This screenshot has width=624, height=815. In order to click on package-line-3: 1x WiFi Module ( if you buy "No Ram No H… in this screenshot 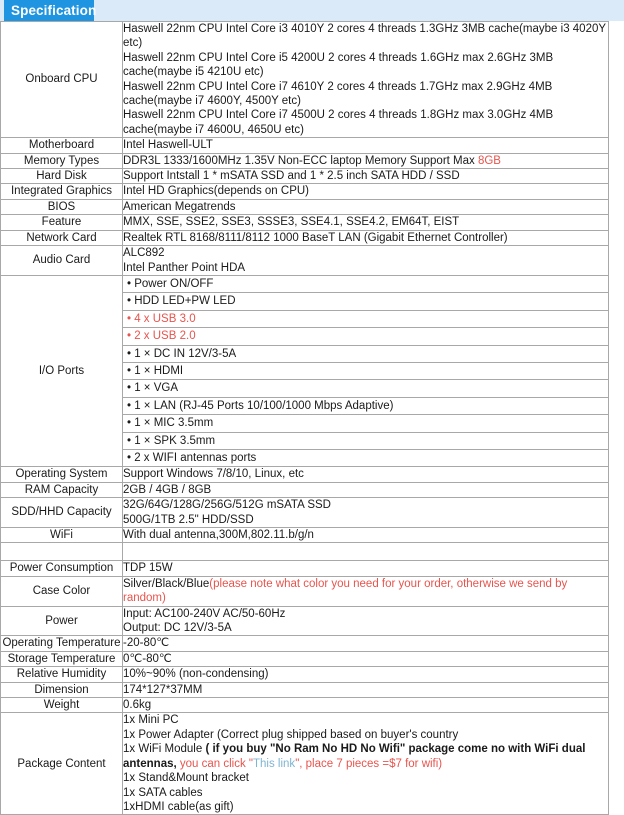, I will do `click(365, 756)`.